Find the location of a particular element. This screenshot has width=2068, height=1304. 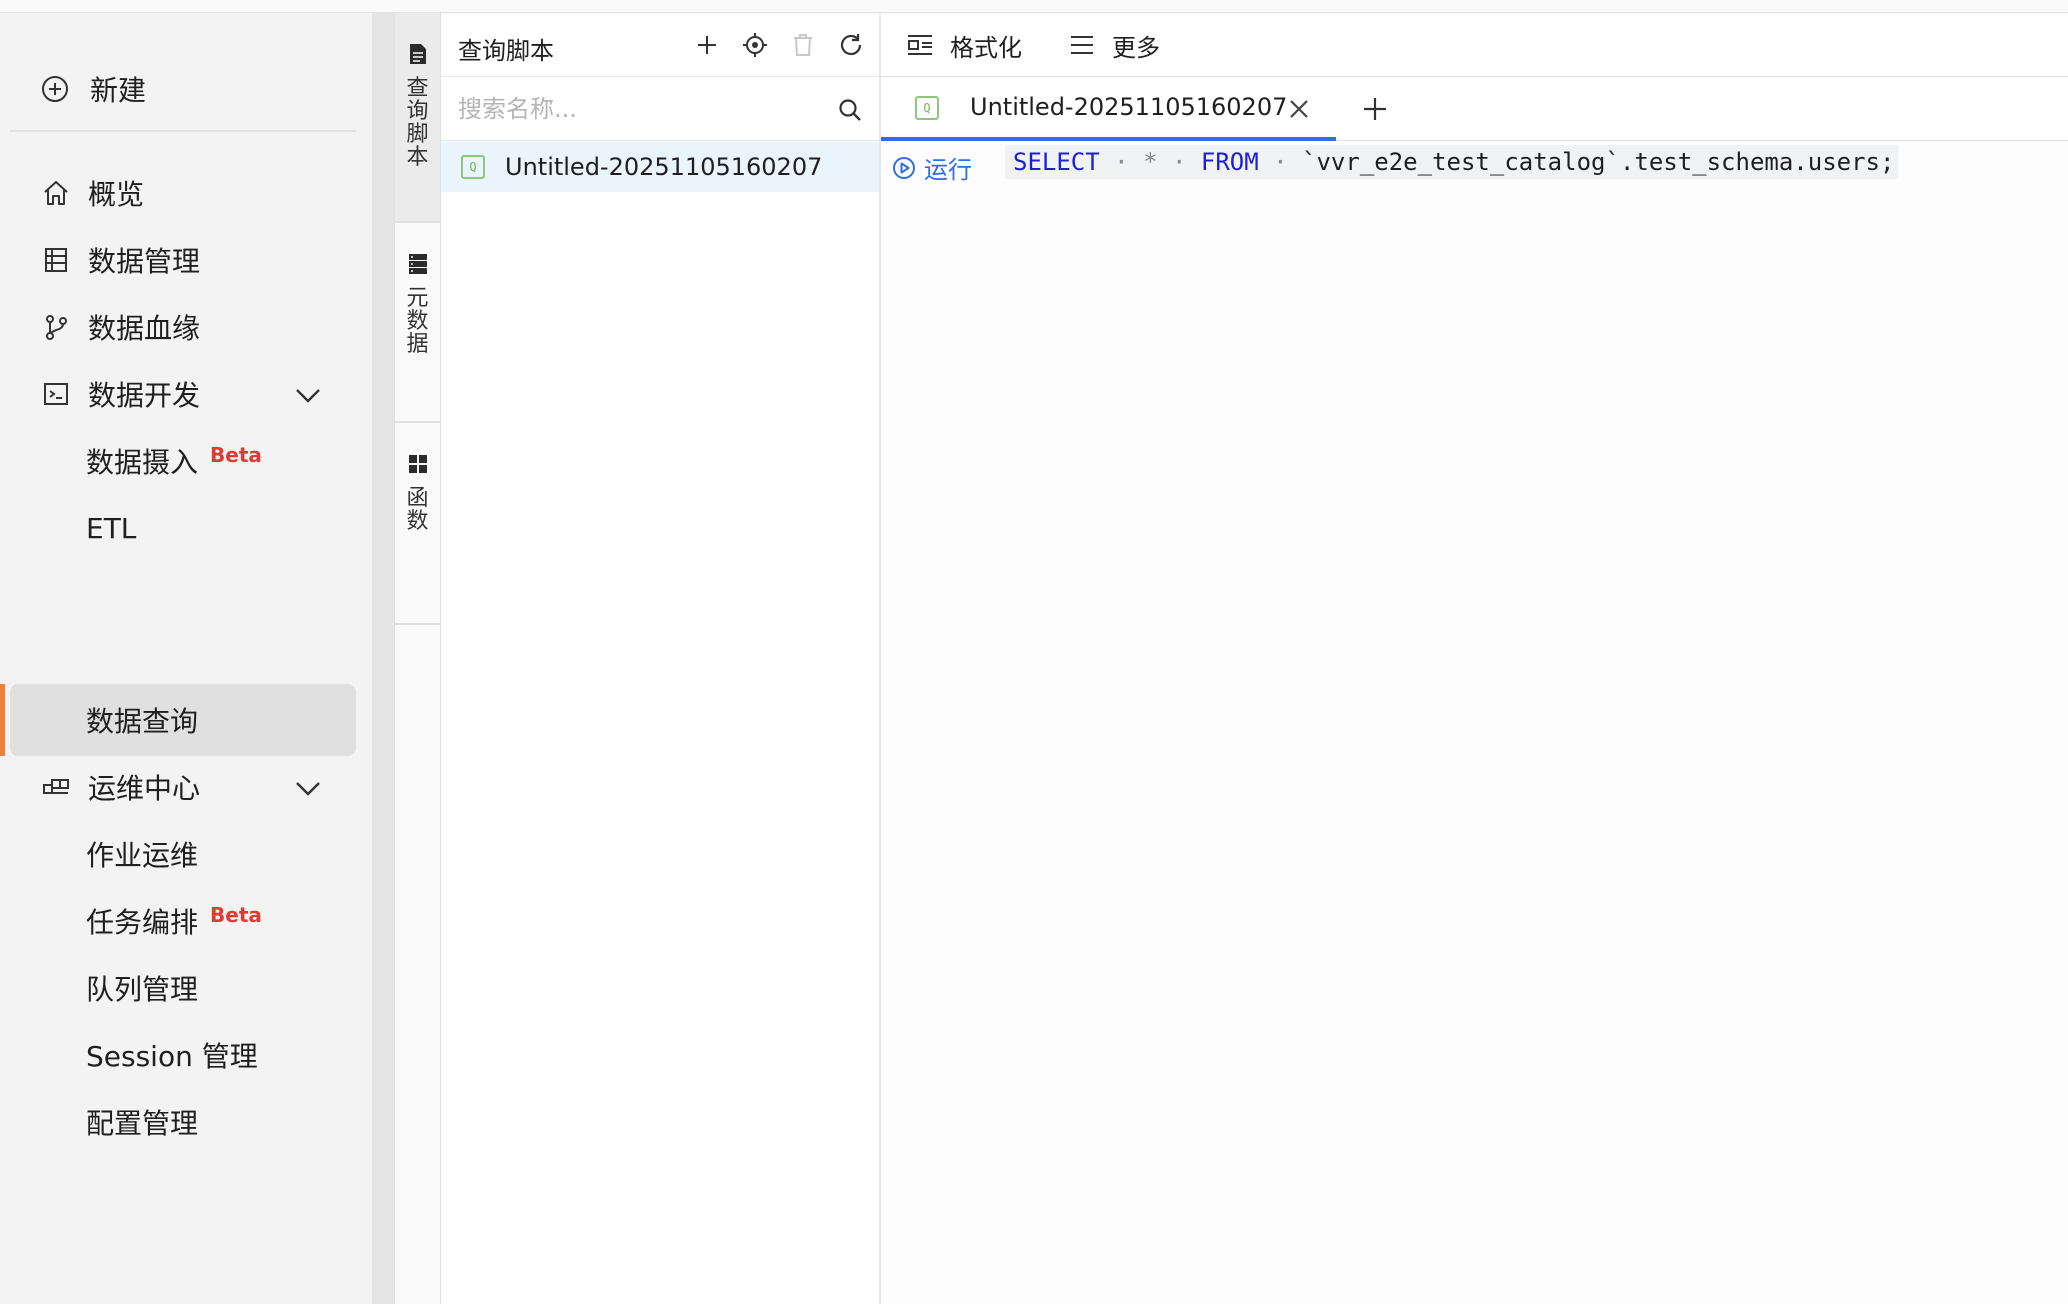

sidebar-item-data-query: 数据查询 is located at coordinates (183, 720).